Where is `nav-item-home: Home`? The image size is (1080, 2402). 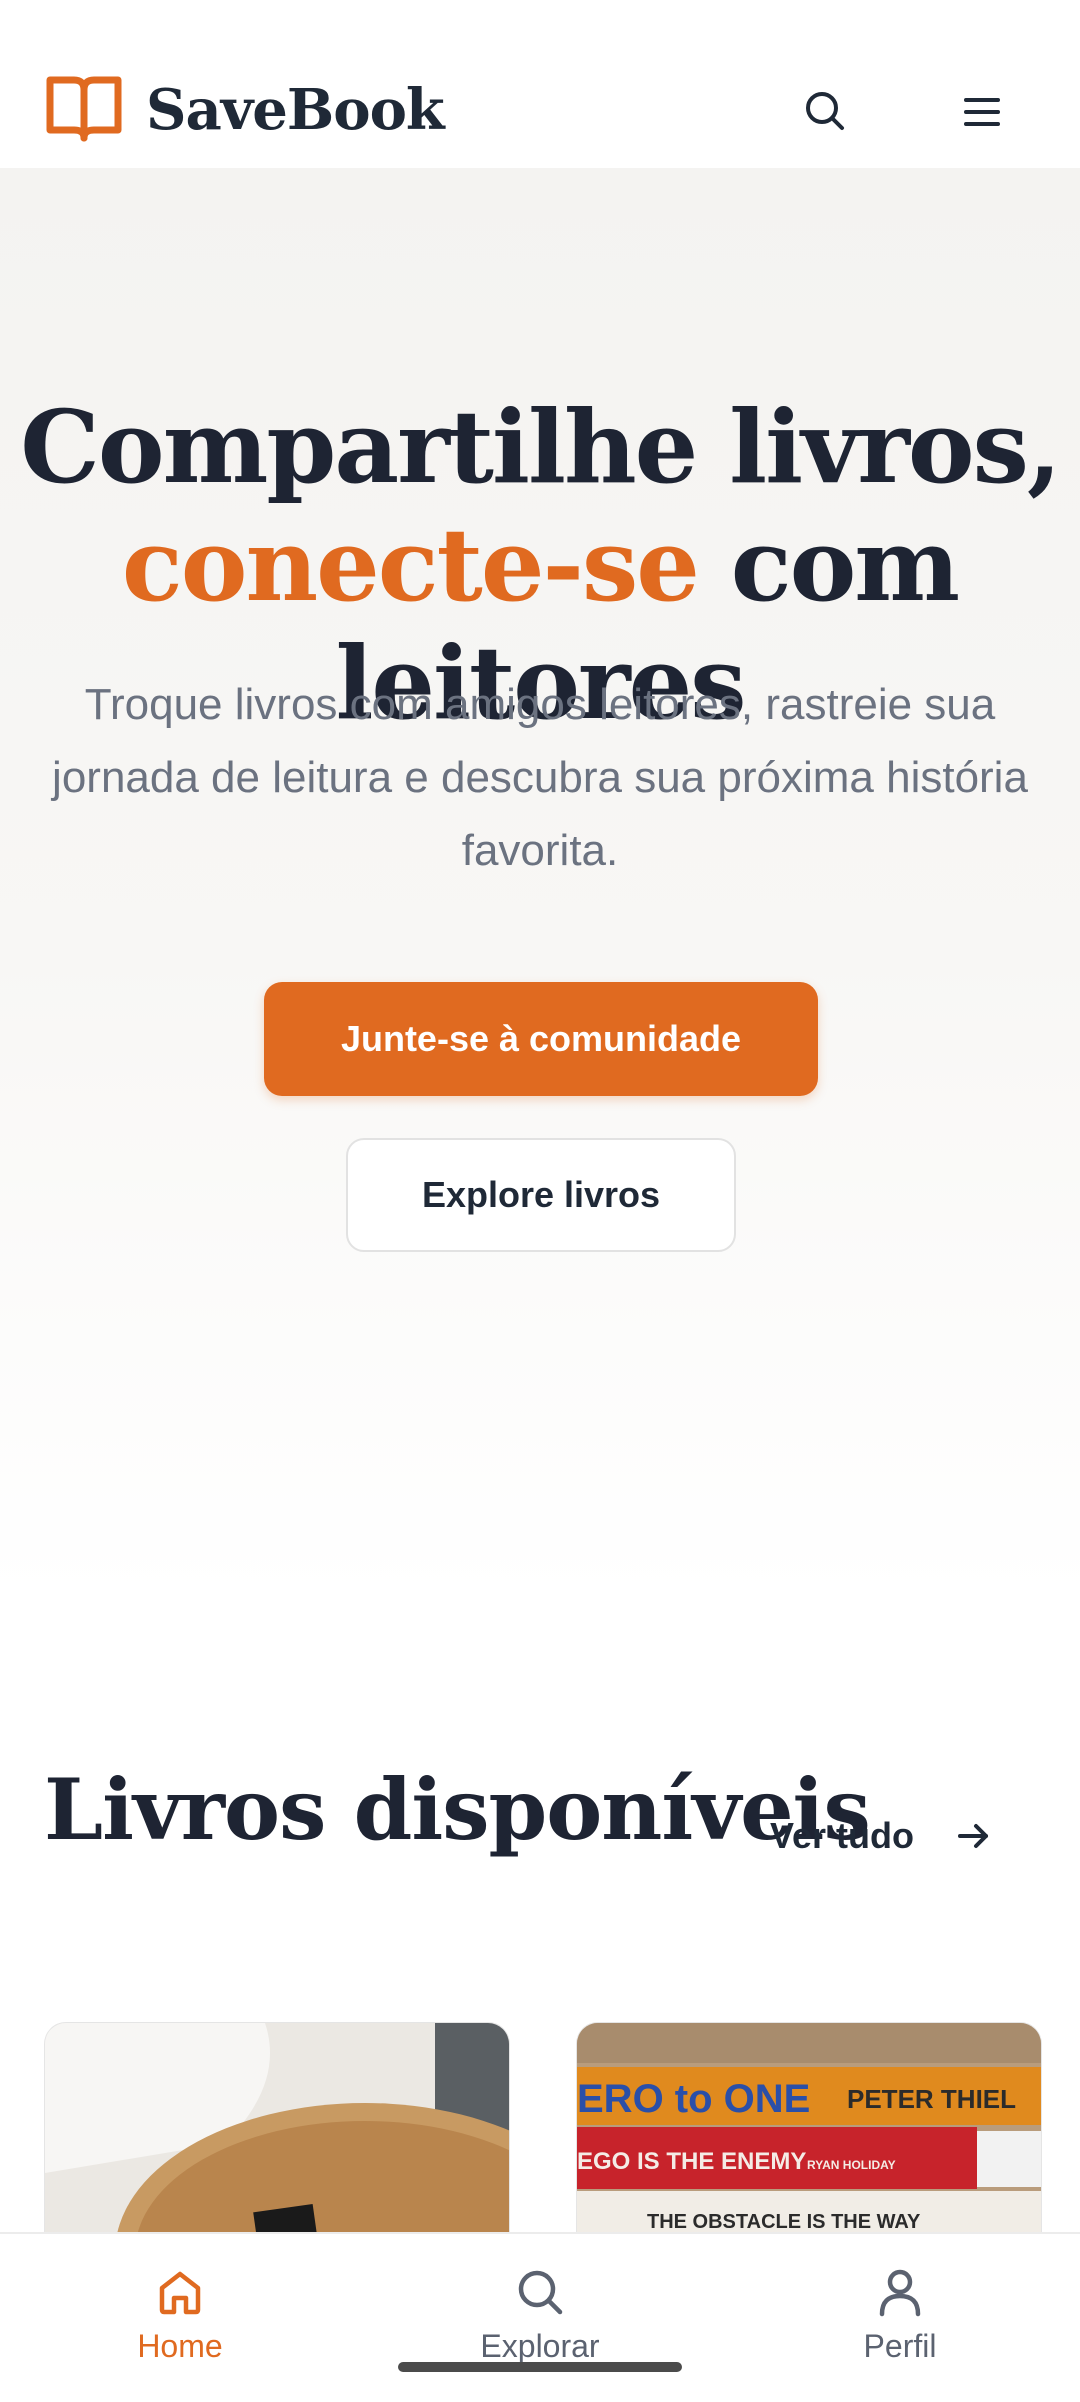 nav-item-home: Home is located at coordinates (180, 2314).